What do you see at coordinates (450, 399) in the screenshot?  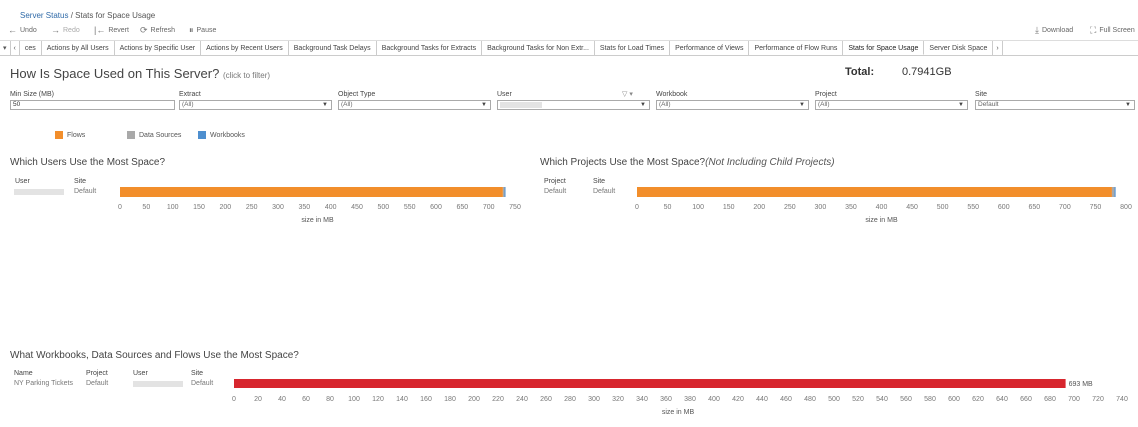 I see `x-tick-label: 180` at bounding box center [450, 399].